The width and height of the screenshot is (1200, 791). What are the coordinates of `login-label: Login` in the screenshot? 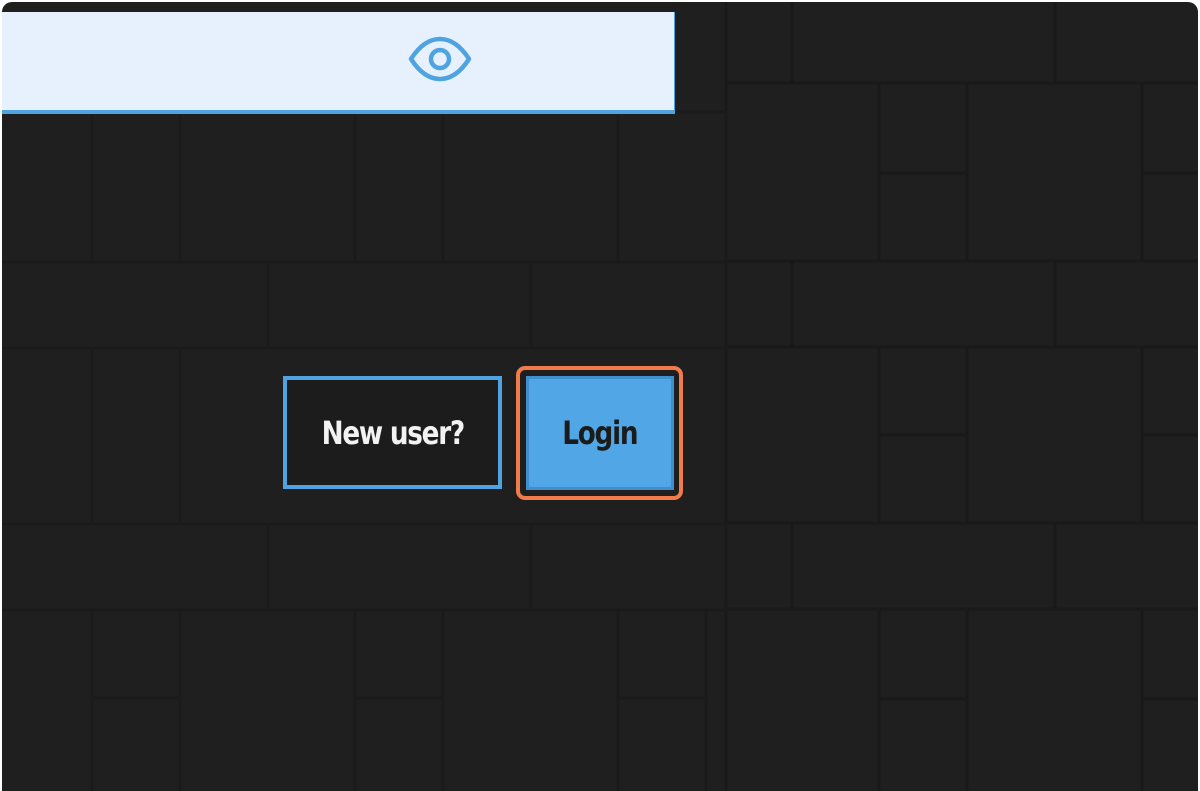 It's located at (600, 433).